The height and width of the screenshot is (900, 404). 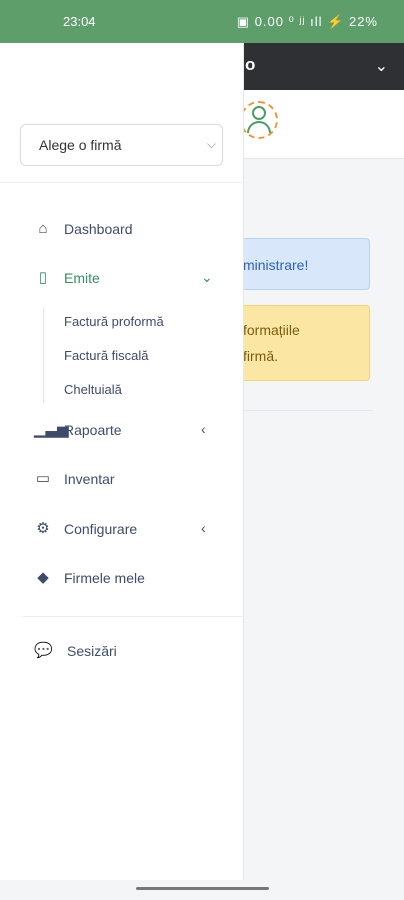 What do you see at coordinates (89, 479) in the screenshot?
I see `menu-item-label: Inventar` at bounding box center [89, 479].